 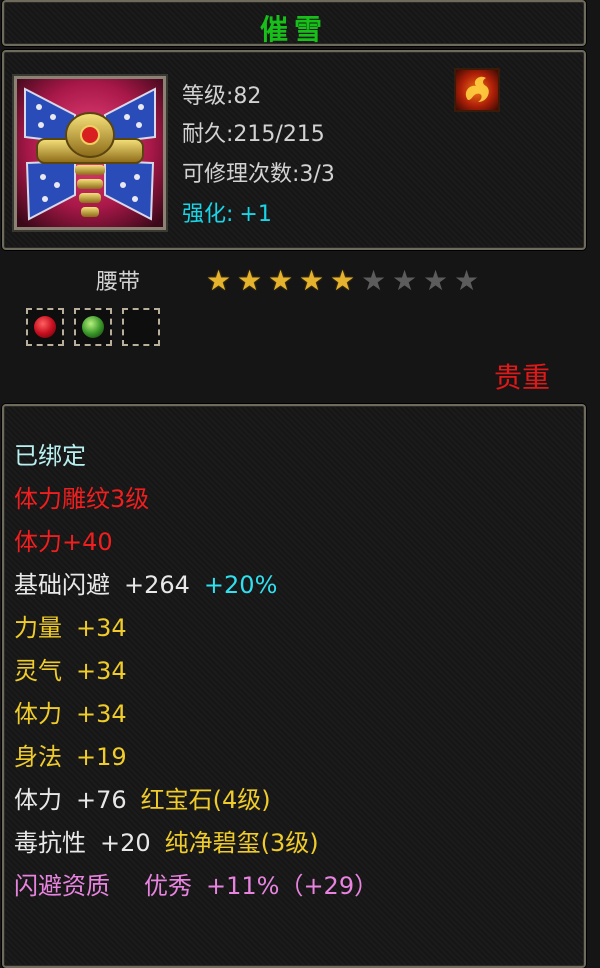 What do you see at coordinates (101, 714) in the screenshot?
I see `vitality-value: +34` at bounding box center [101, 714].